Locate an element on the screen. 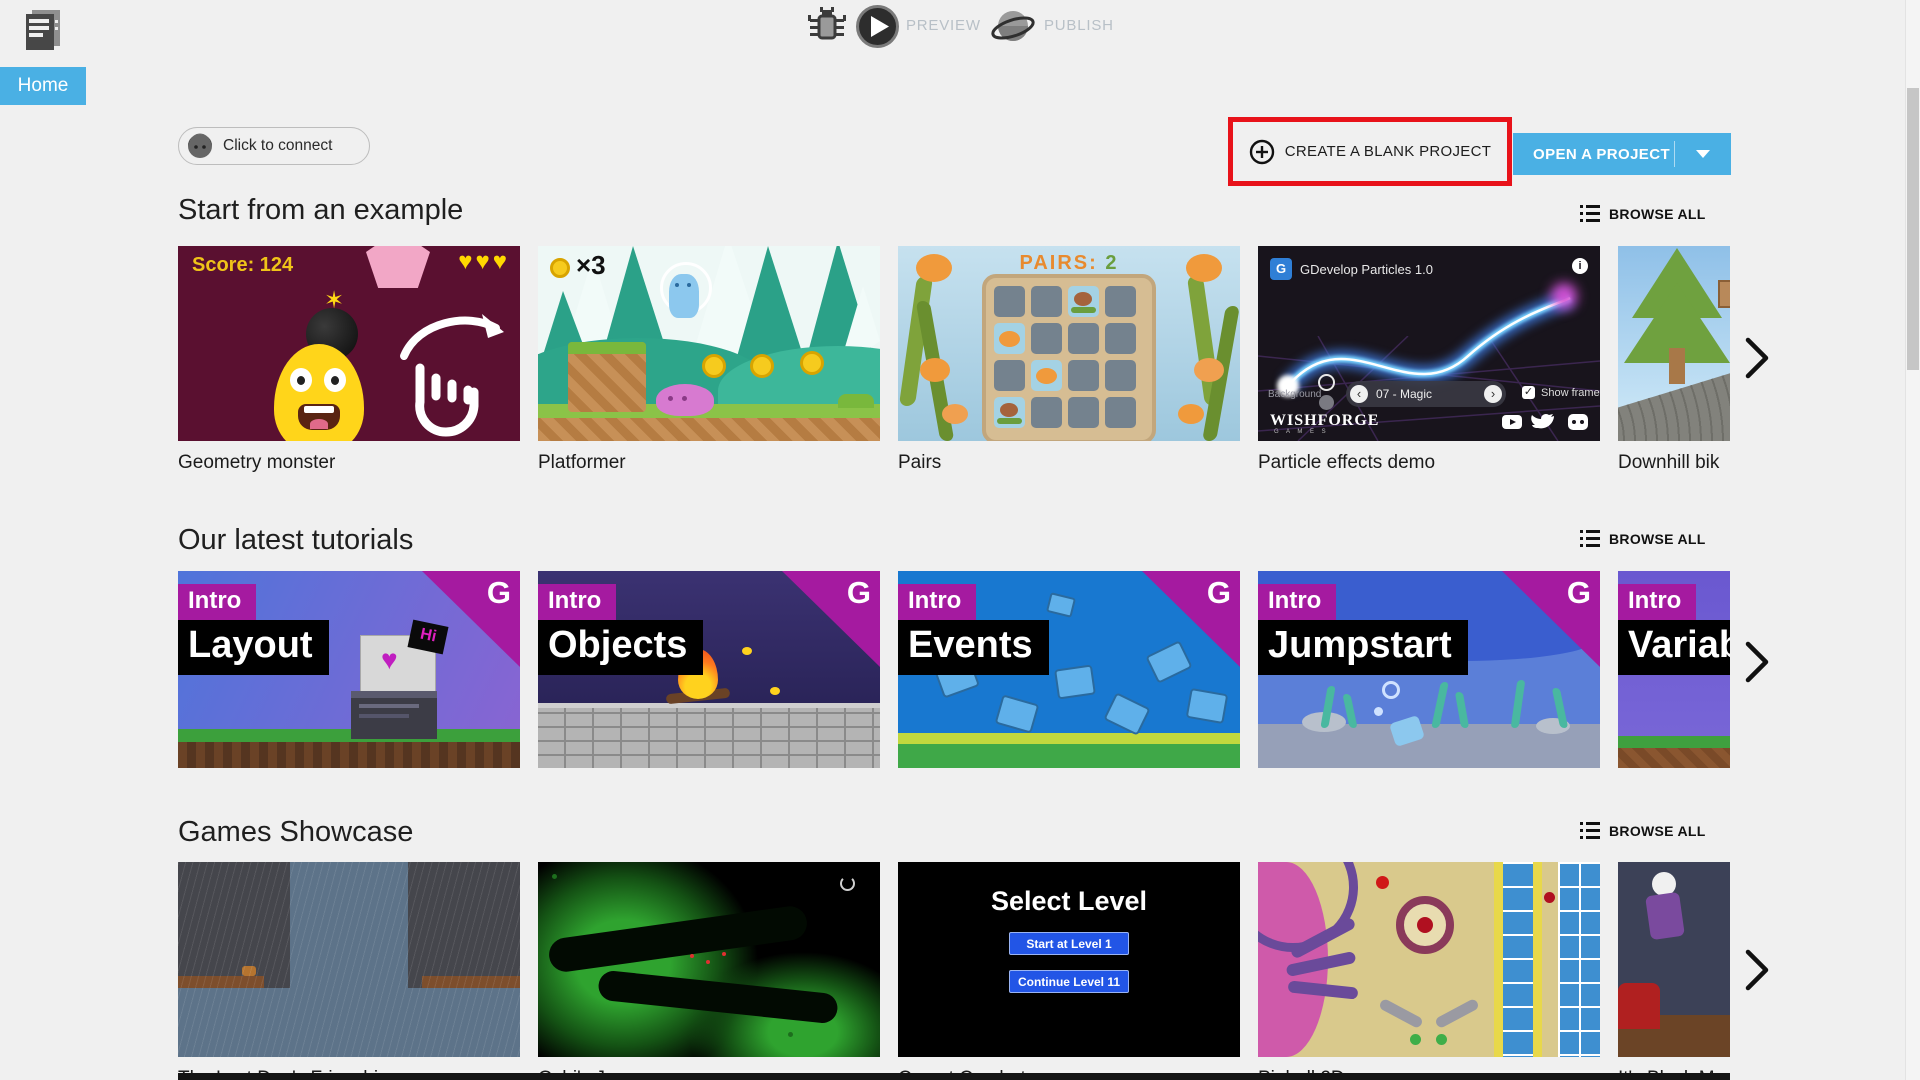  pairs-tile-fish is located at coordinates (1009, 338).